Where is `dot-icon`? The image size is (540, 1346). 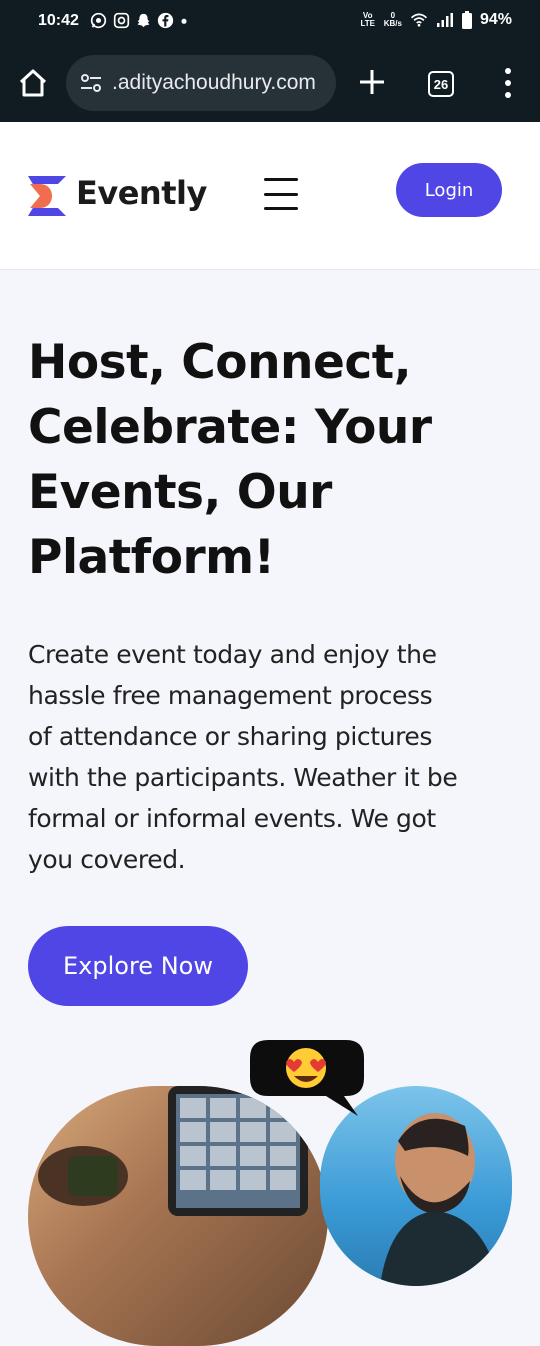 dot-icon is located at coordinates (184, 21).